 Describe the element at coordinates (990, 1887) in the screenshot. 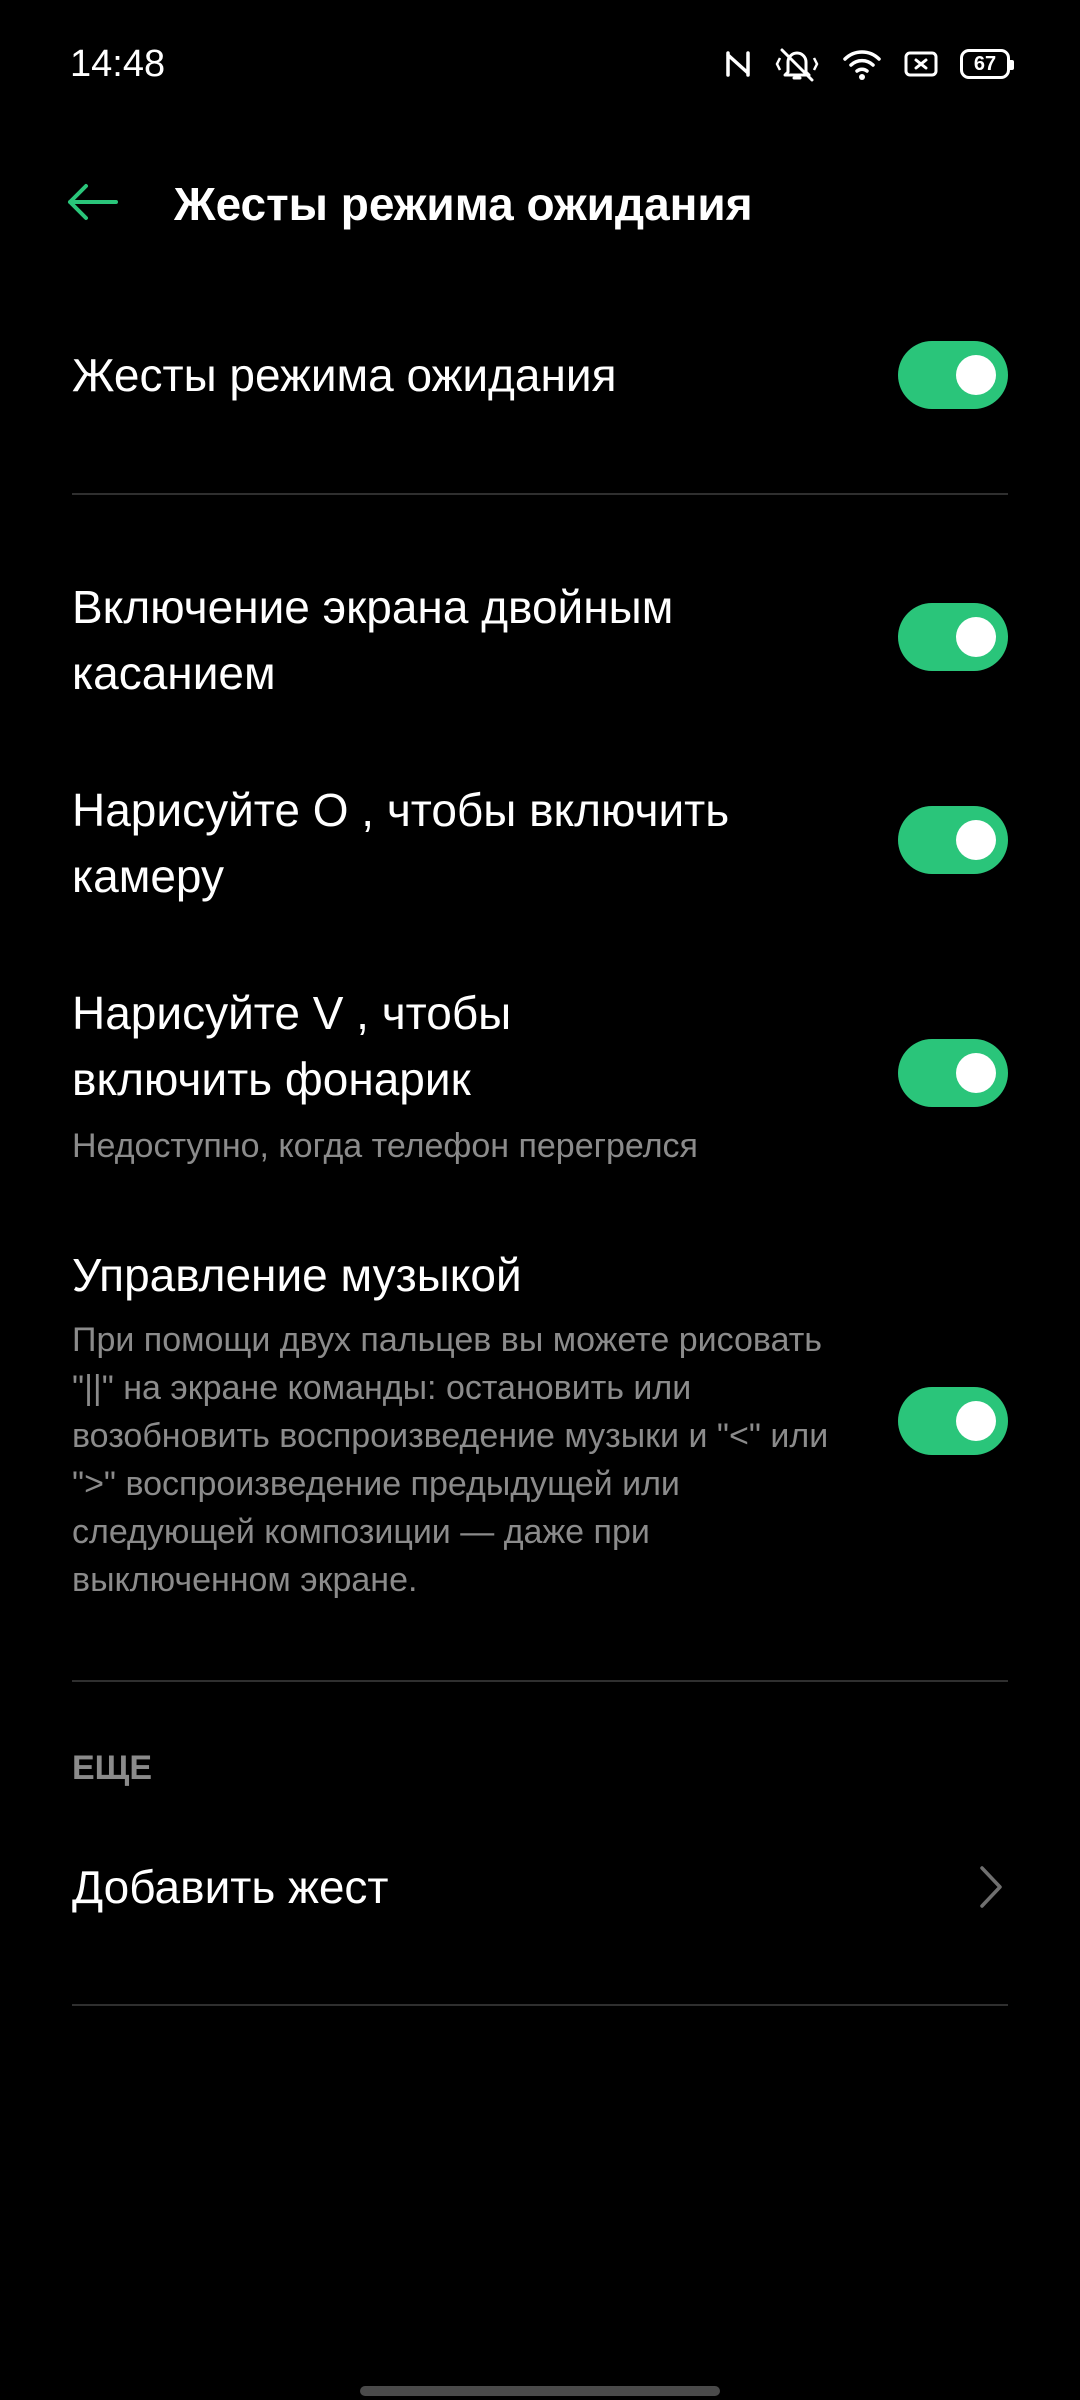

I see `chevron-right-icon` at that location.